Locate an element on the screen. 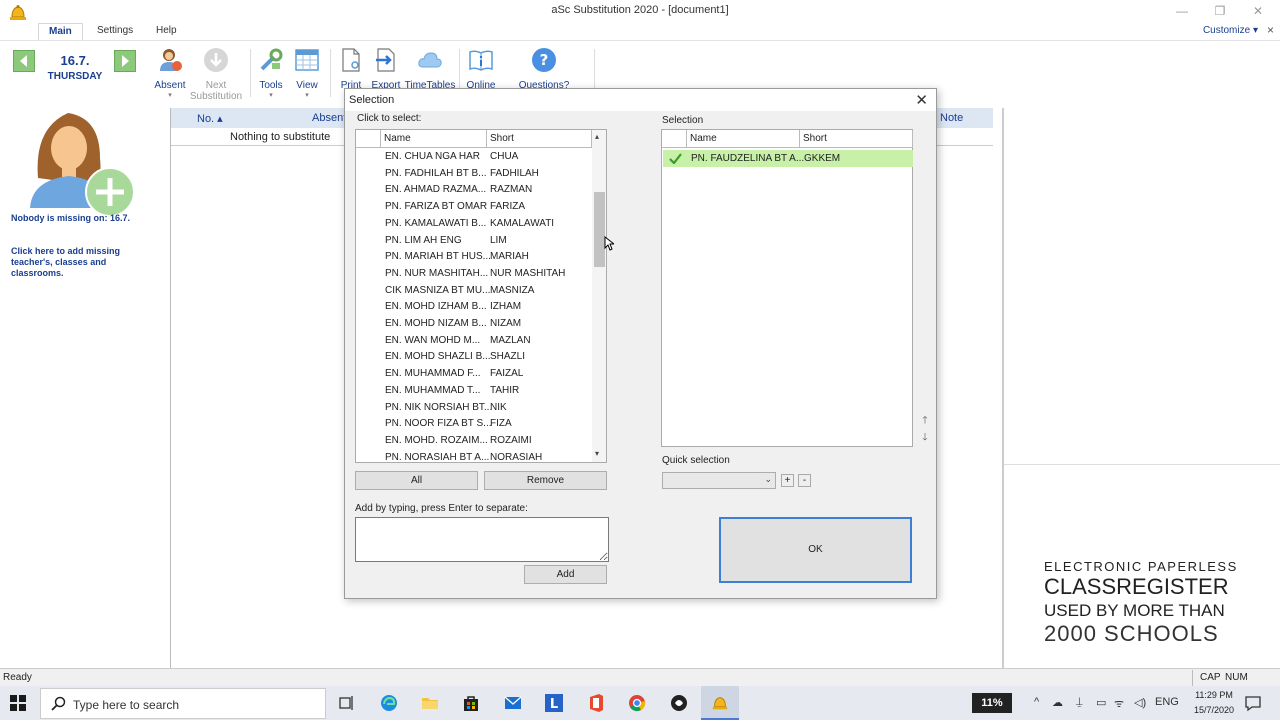 The height and width of the screenshot is (720, 1280). list-item: PN. LIM AH ENG LIM is located at coordinates (474, 240).